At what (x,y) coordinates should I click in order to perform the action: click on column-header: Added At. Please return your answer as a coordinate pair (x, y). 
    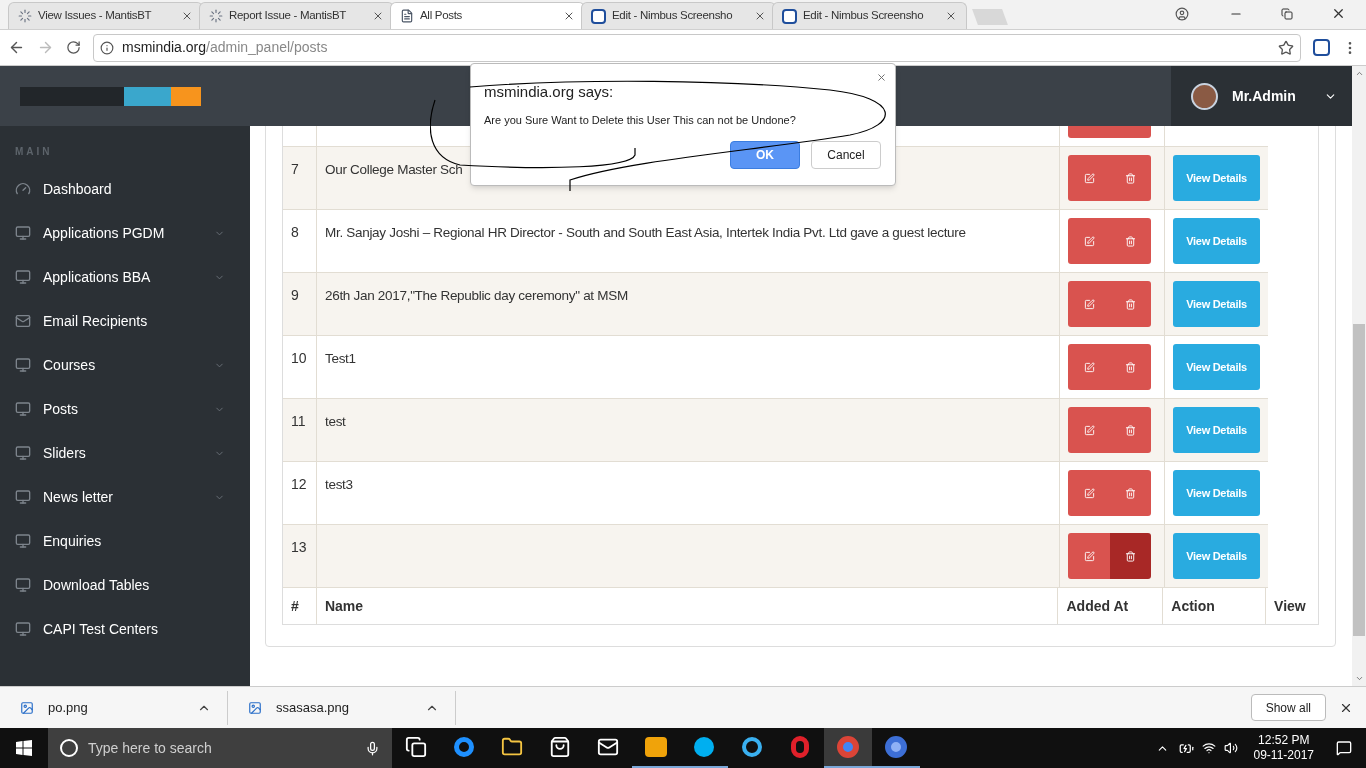
    Looking at the image, I should click on (1097, 606).